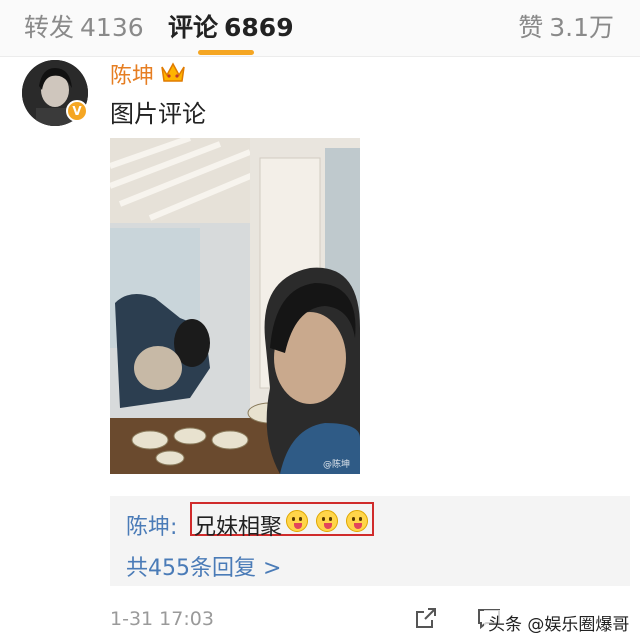 Image resolution: width=640 pixels, height=644 pixels. I want to click on tab-like-count: 3.1万, so click(581, 27).